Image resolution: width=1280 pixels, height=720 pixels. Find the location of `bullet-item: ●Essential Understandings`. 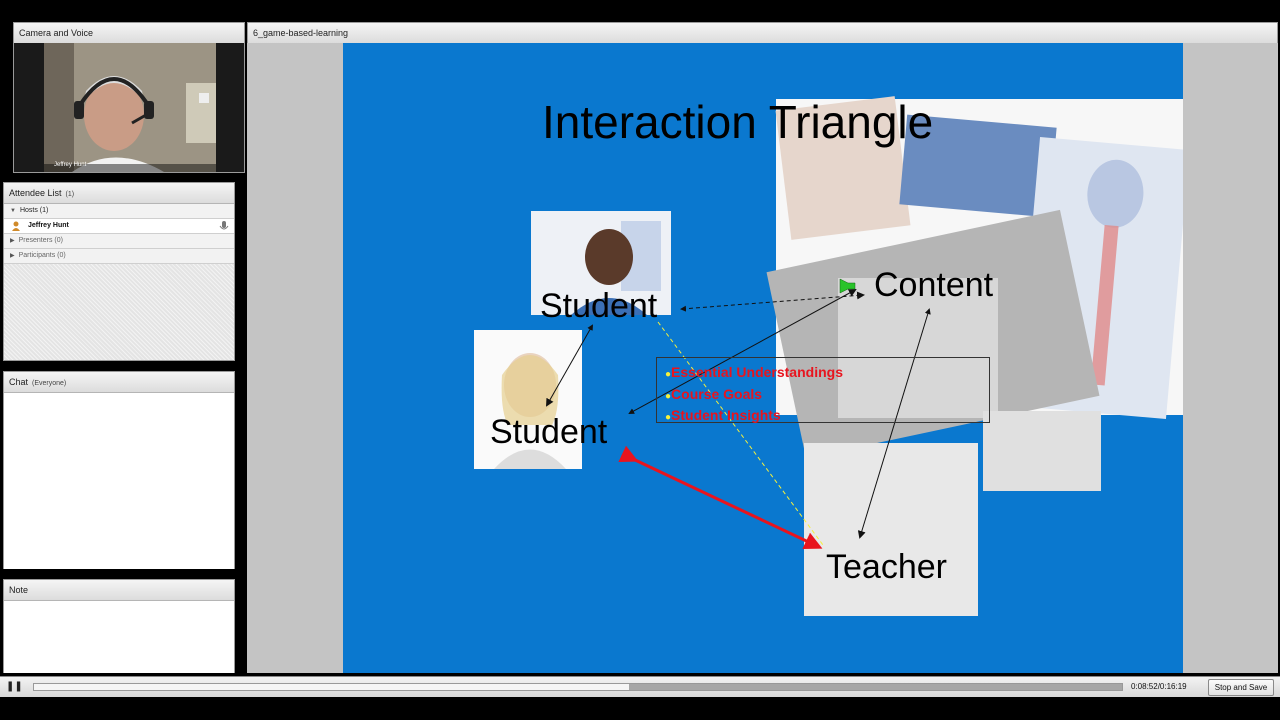

bullet-item: ●Essential Understandings is located at coordinates (754, 372).